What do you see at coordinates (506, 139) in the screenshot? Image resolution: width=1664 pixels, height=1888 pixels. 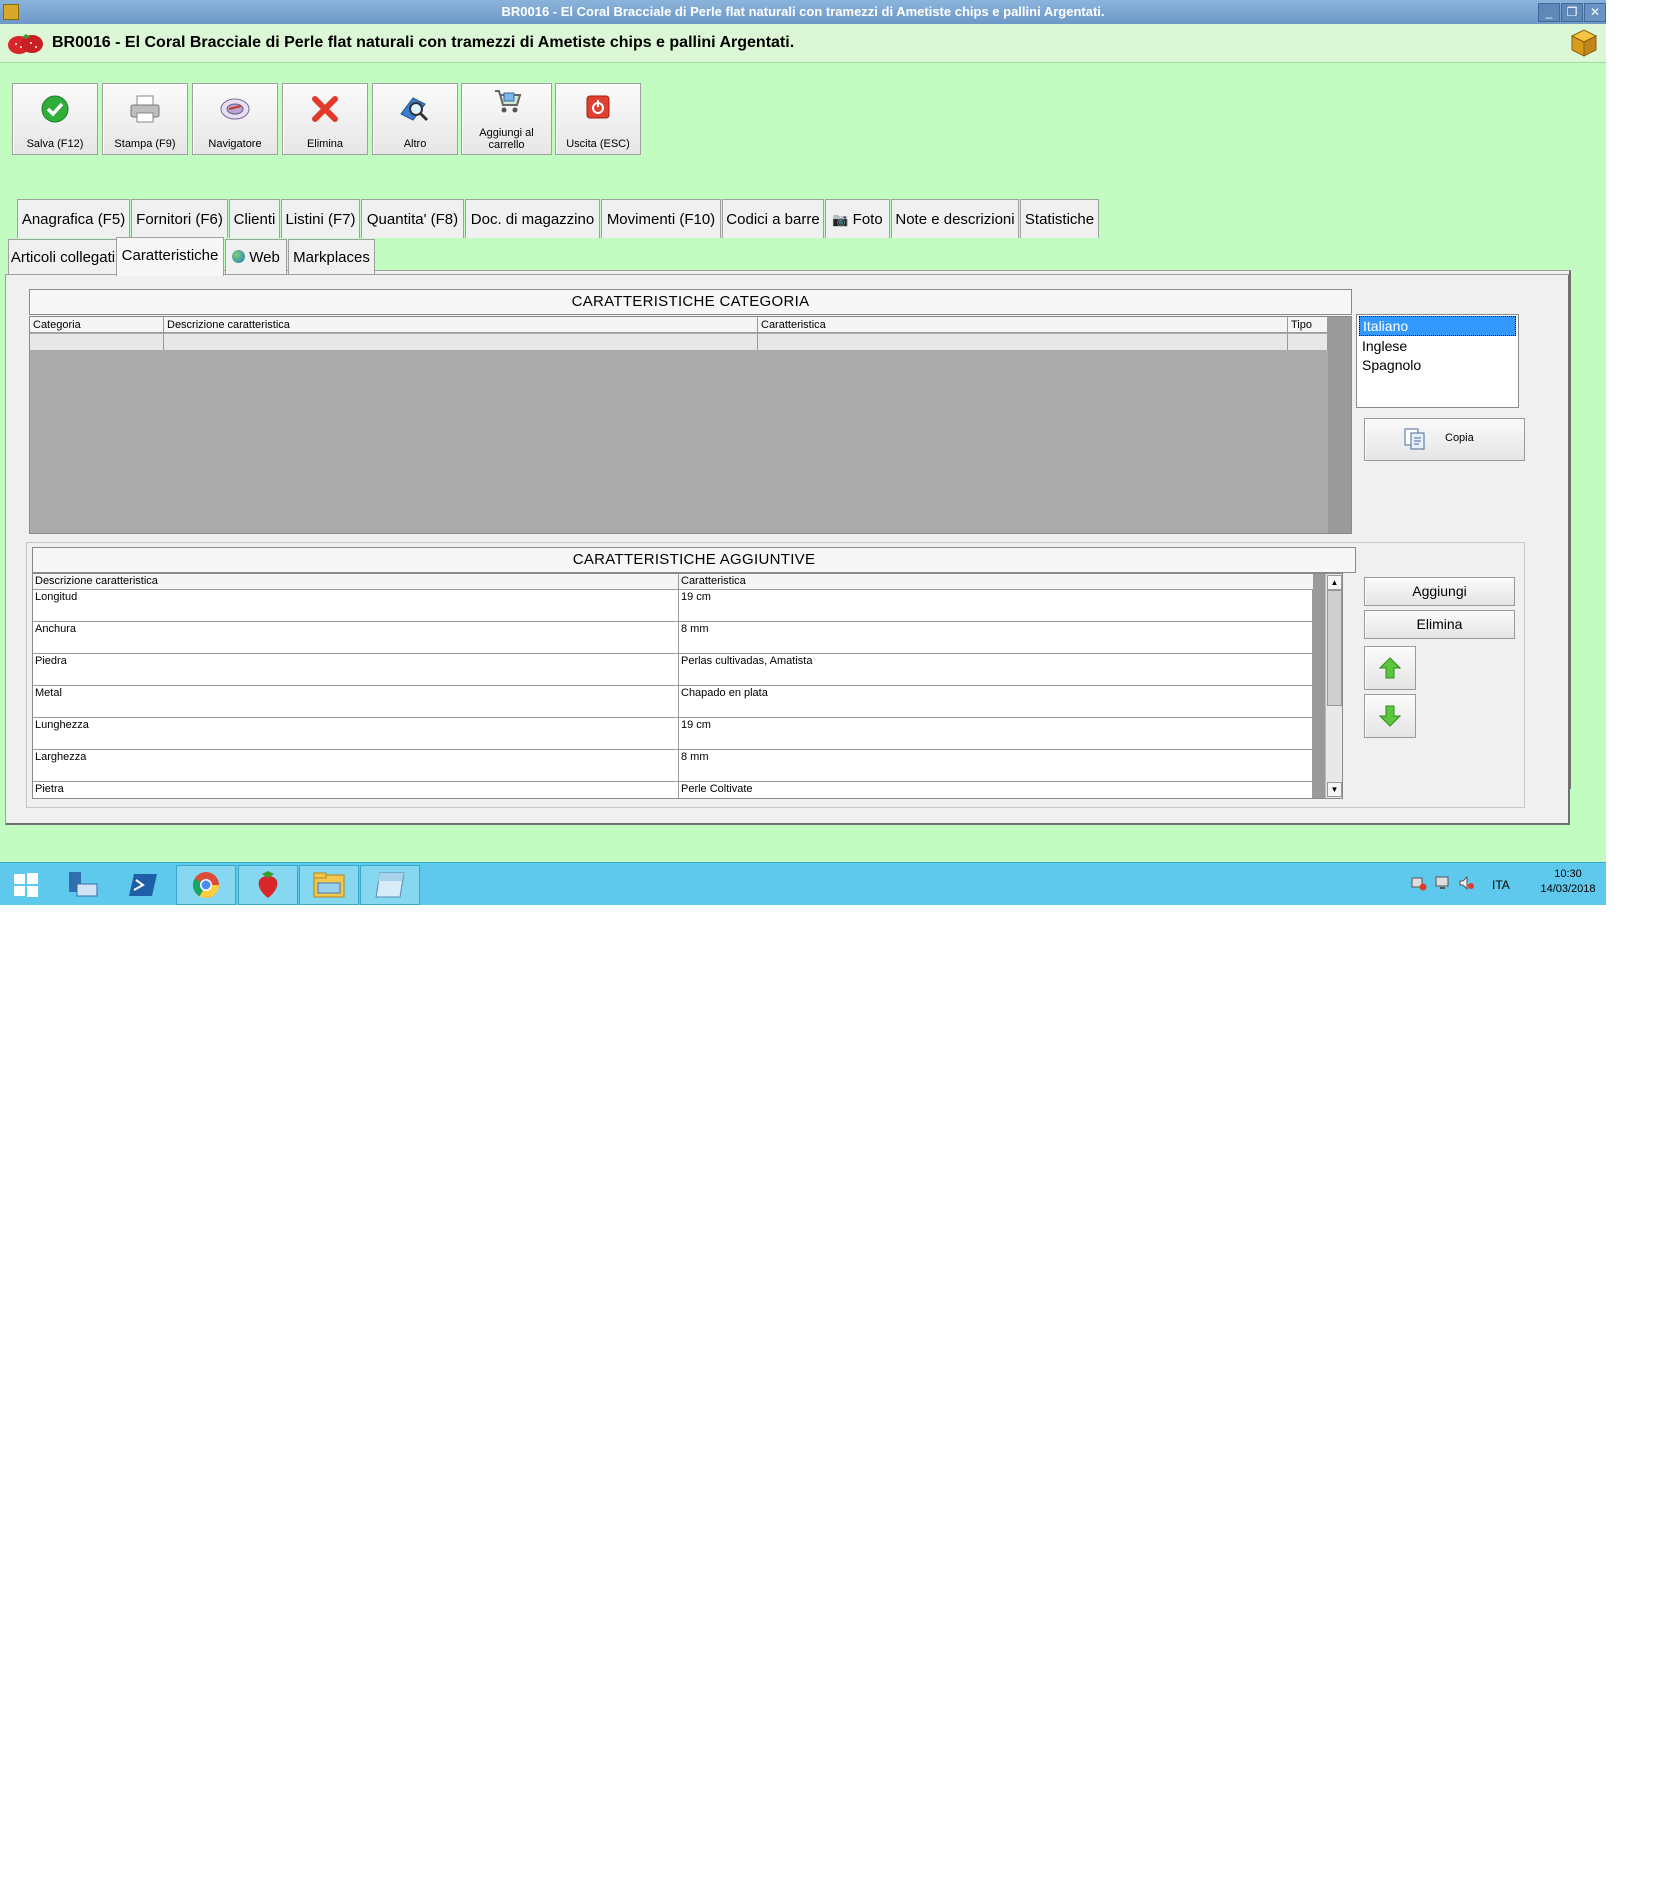 I see `add-to-cart-button-label: Aggiungi al carrello` at bounding box center [506, 139].